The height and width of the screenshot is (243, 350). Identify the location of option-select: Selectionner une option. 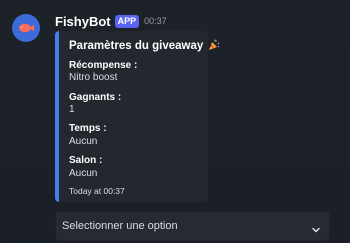
(192, 226).